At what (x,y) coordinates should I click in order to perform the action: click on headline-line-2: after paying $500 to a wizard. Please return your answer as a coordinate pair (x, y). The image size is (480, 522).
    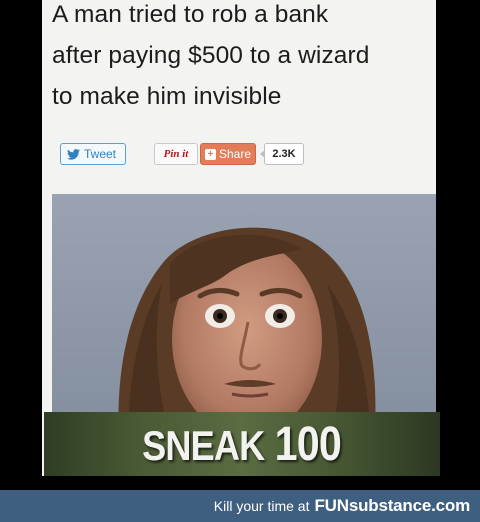
    Looking at the image, I should click on (211, 55).